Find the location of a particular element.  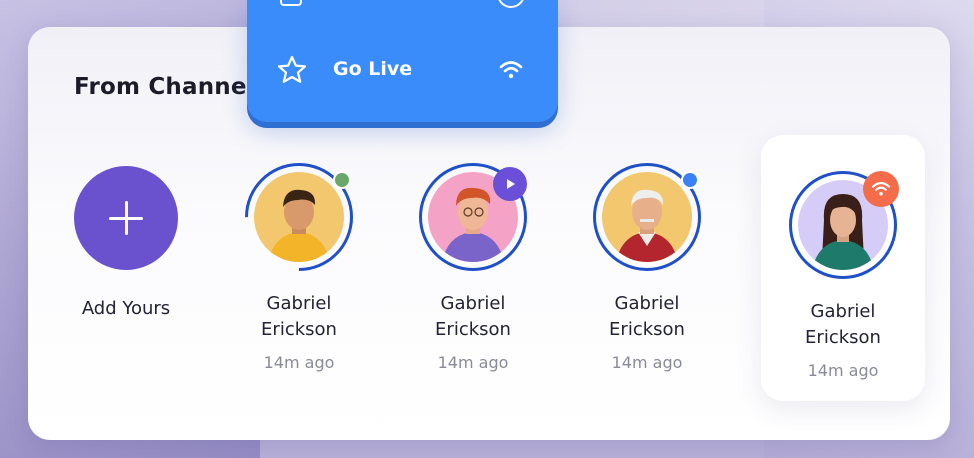

play-icon is located at coordinates (511, 184).